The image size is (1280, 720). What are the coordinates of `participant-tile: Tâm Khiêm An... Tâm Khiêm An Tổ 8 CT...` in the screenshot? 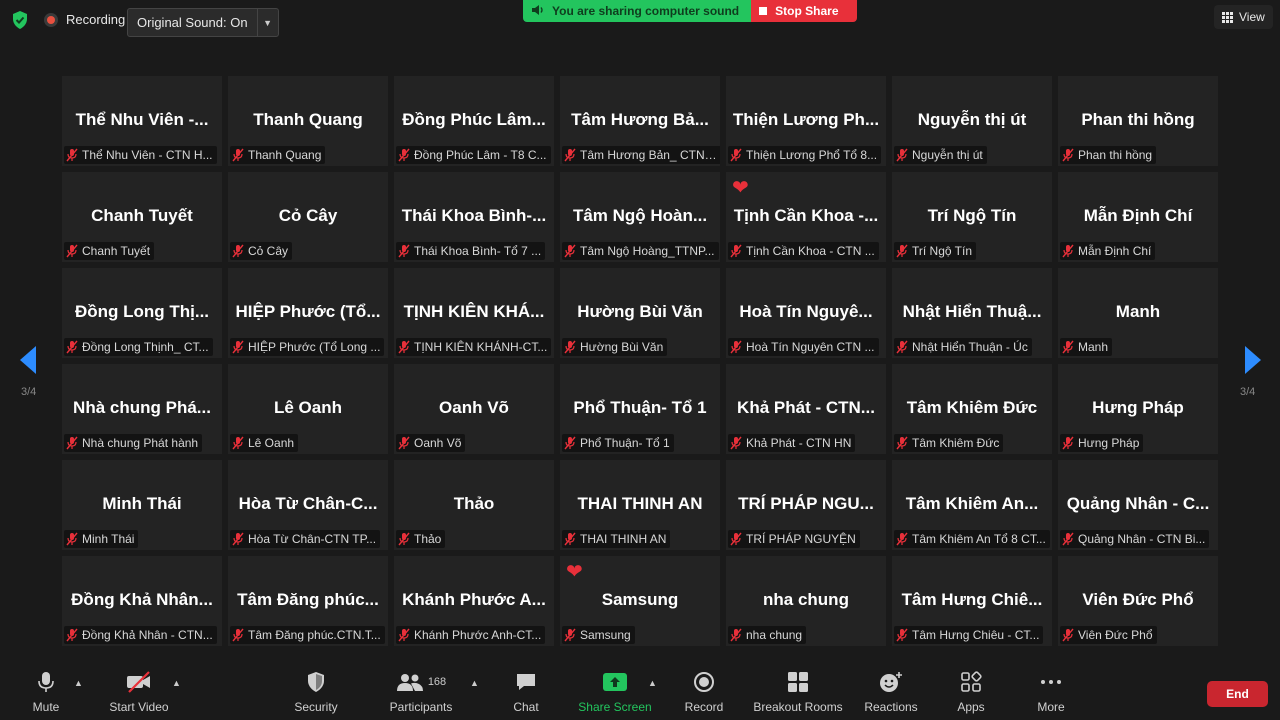 It's located at (972, 505).